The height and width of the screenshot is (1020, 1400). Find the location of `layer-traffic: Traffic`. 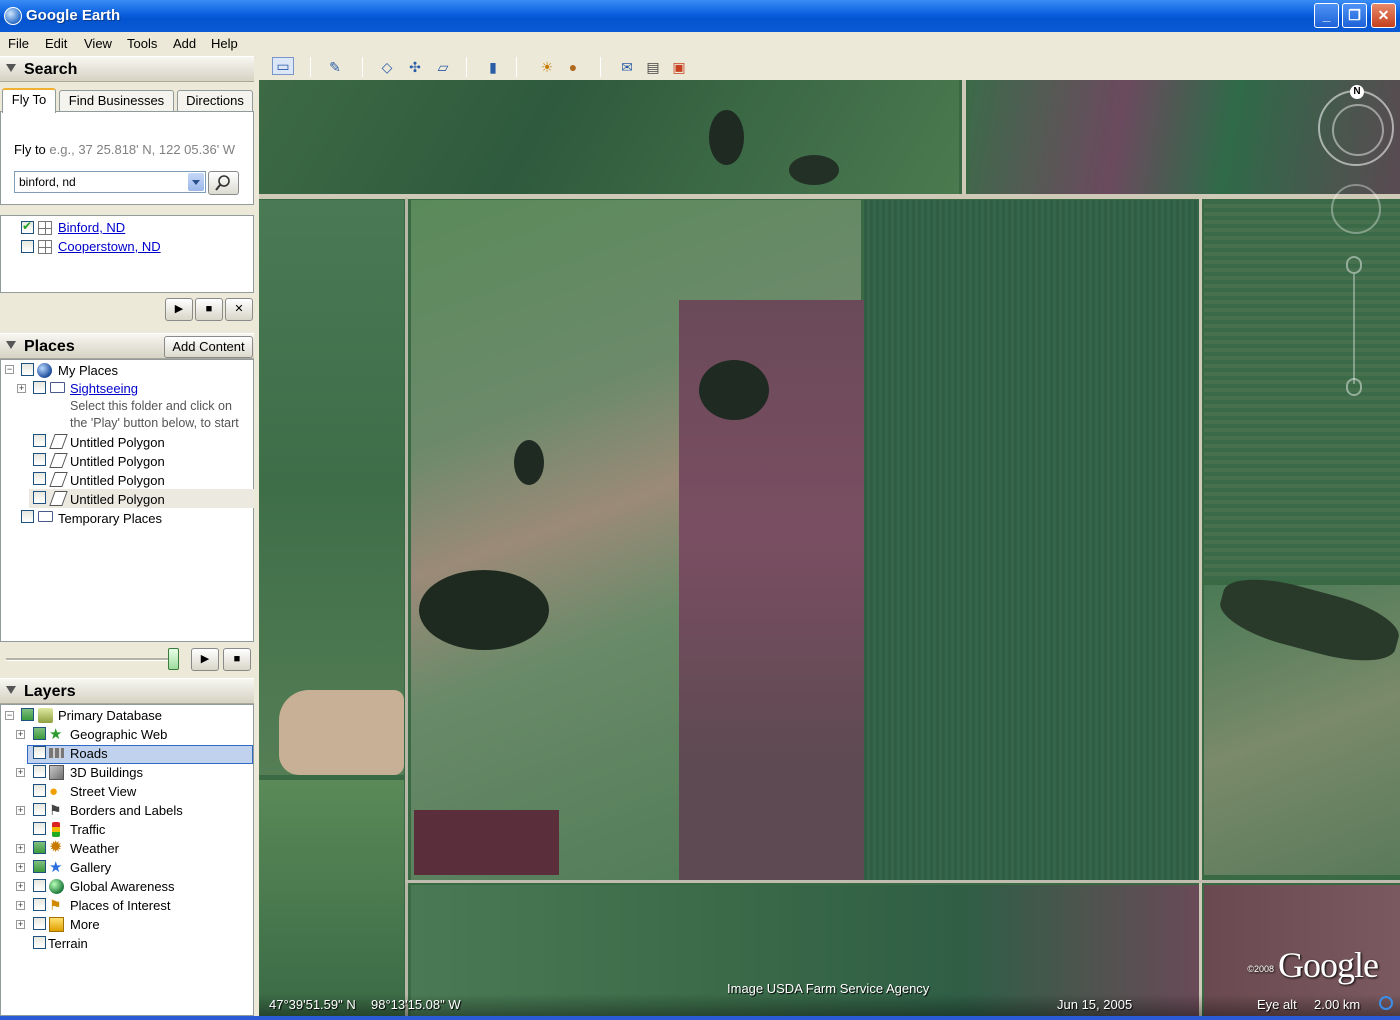

layer-traffic: Traffic is located at coordinates (87, 831).